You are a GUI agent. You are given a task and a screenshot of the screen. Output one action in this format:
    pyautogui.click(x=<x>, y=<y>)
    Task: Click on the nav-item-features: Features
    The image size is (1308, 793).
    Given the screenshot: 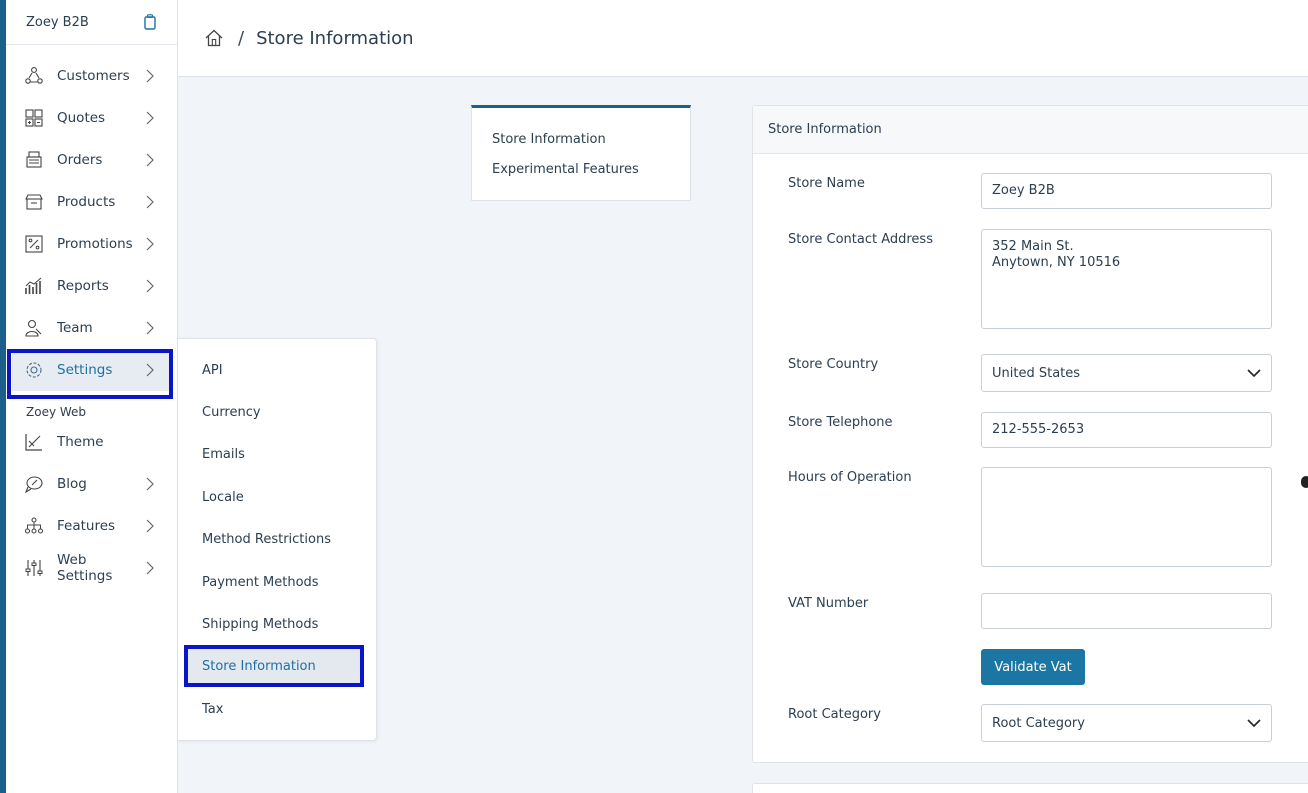 What is the action you would take?
    pyautogui.click(x=91, y=526)
    